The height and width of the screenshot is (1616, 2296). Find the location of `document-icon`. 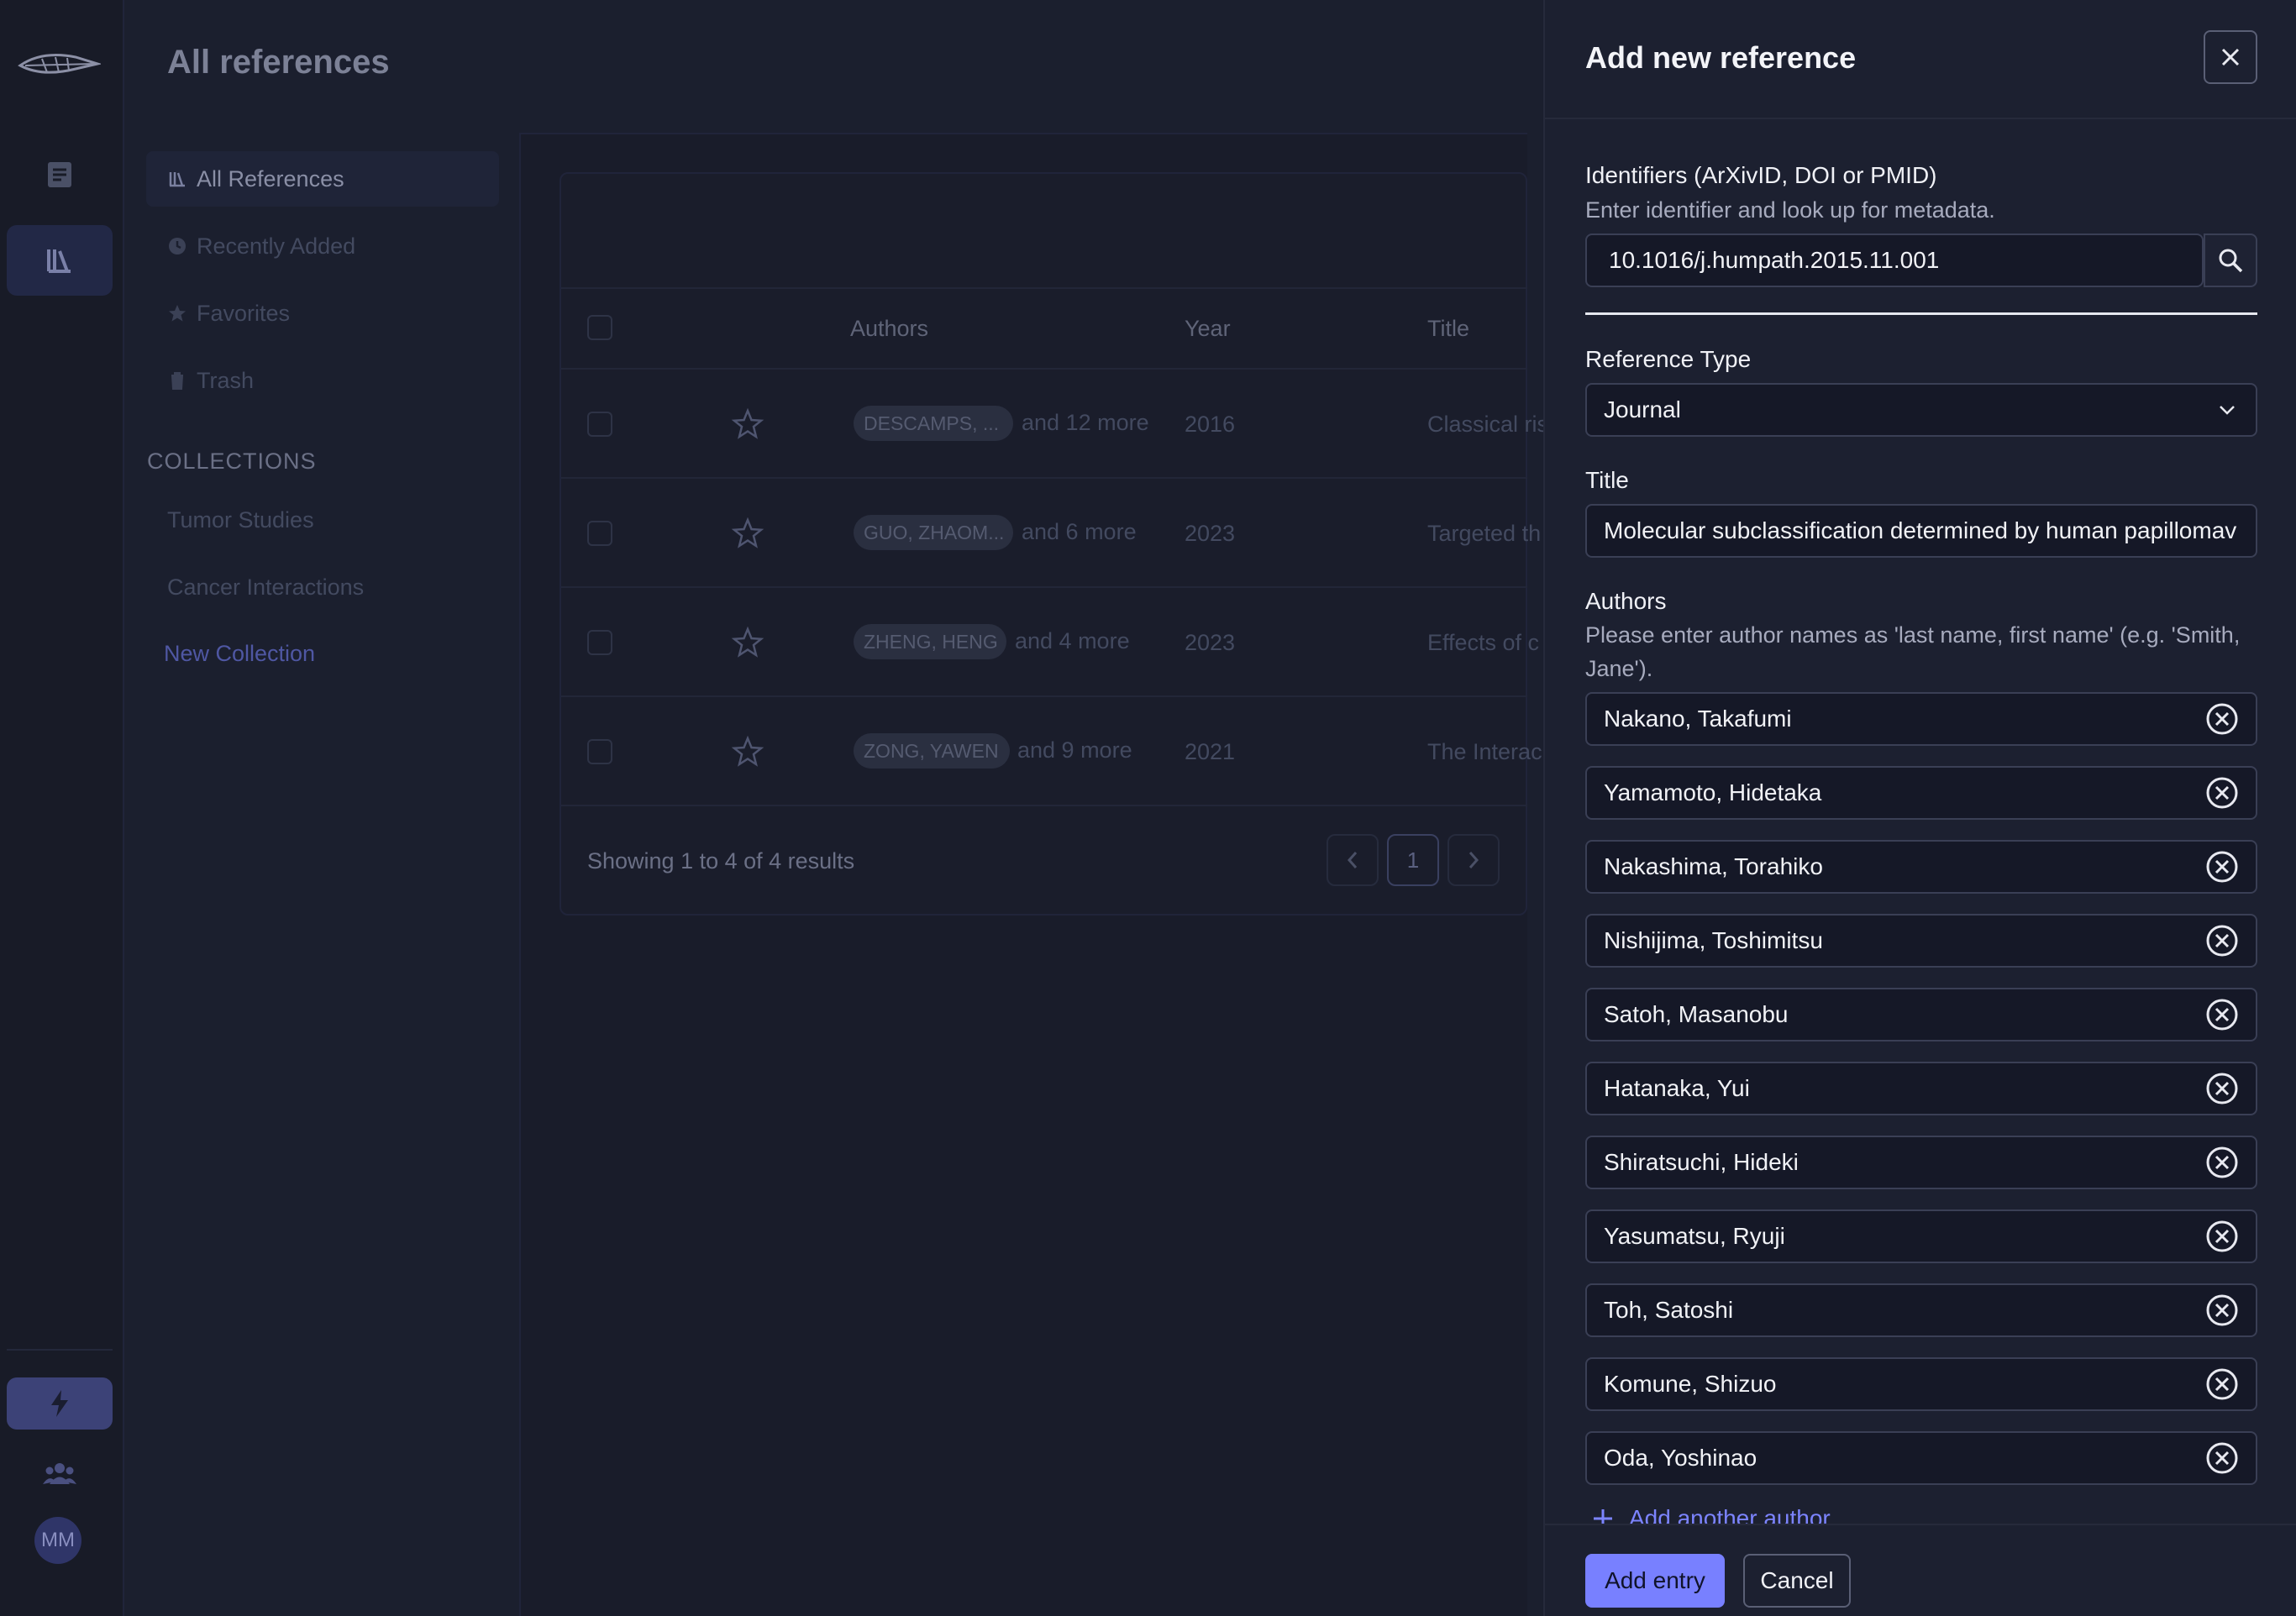

document-icon is located at coordinates (59, 174).